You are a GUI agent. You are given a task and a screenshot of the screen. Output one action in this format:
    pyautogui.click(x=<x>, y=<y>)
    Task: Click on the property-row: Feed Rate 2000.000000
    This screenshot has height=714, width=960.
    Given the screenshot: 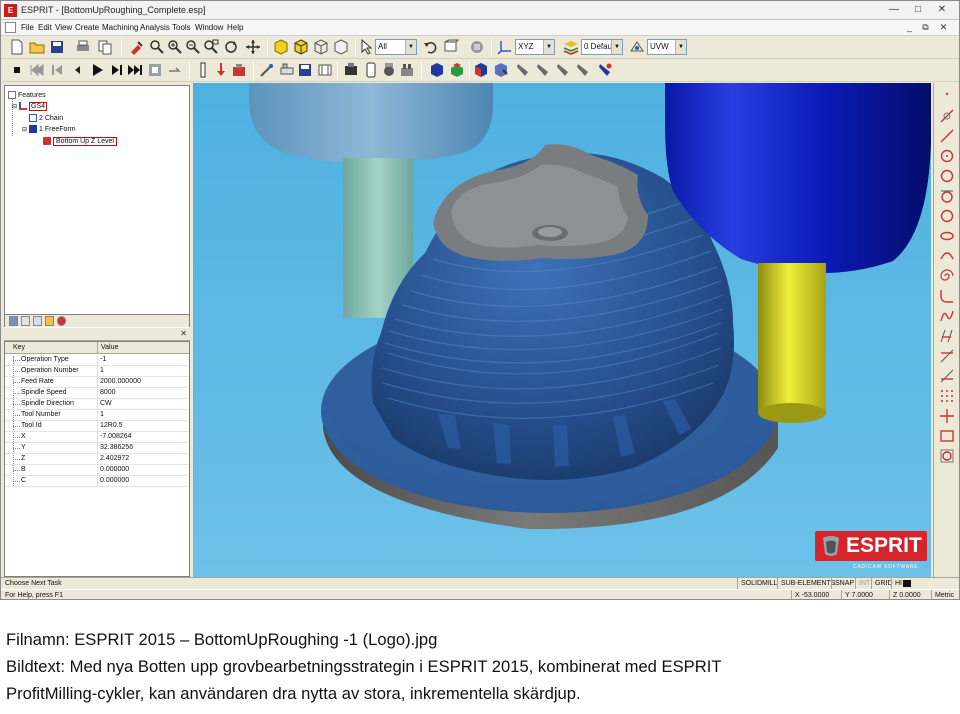 What is the action you would take?
    pyautogui.click(x=97, y=382)
    